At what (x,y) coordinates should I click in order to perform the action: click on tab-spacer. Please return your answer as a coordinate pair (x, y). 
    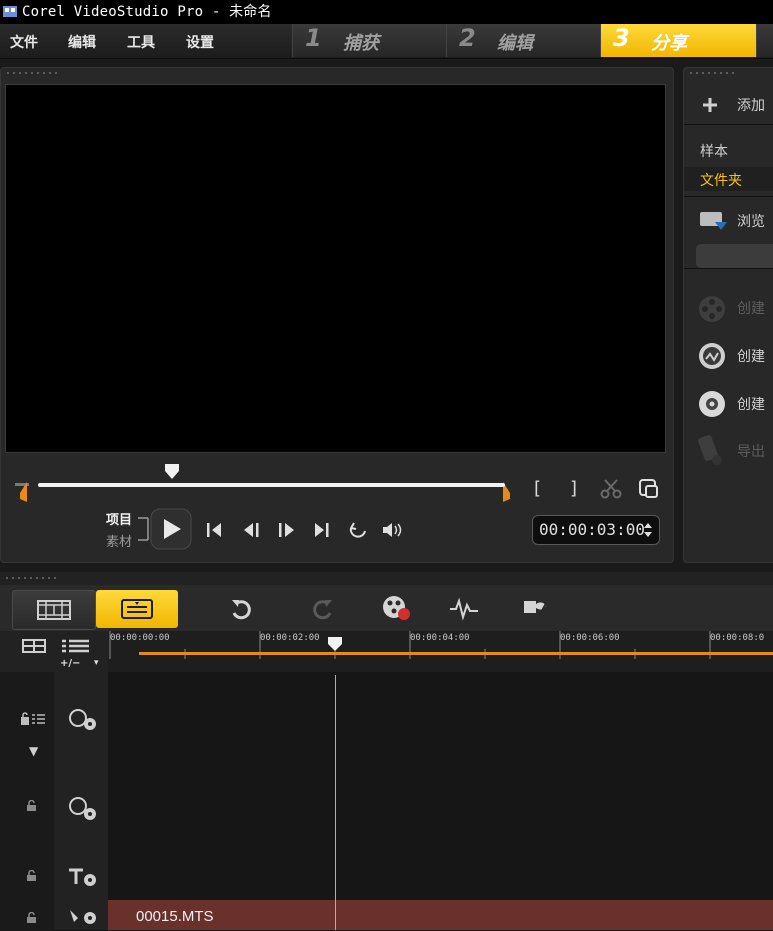
    Looking at the image, I should click on (764, 40).